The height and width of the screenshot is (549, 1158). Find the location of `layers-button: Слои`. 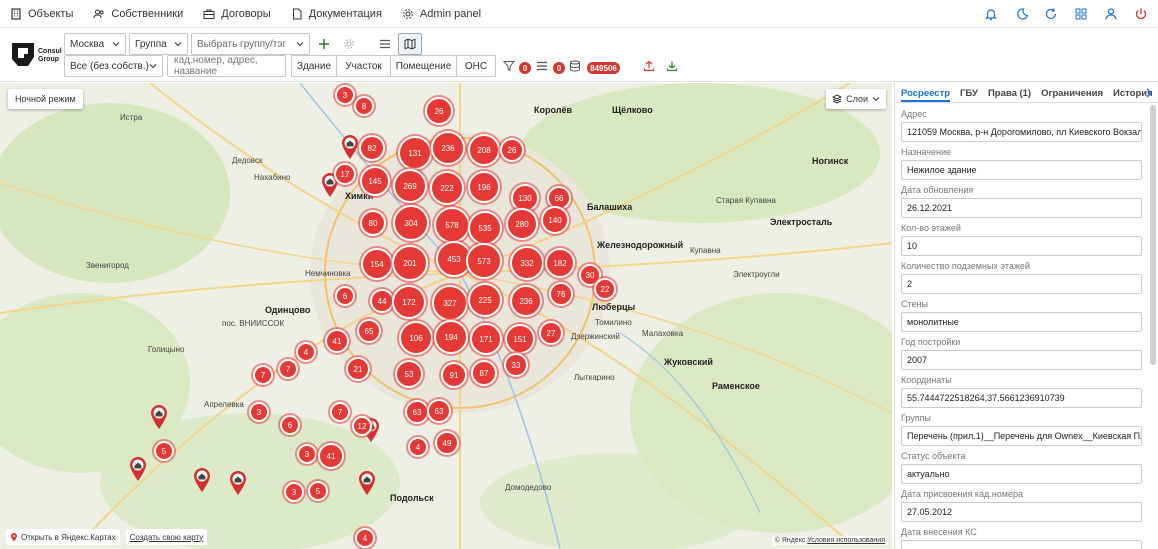

layers-button: Слои is located at coordinates (856, 99).